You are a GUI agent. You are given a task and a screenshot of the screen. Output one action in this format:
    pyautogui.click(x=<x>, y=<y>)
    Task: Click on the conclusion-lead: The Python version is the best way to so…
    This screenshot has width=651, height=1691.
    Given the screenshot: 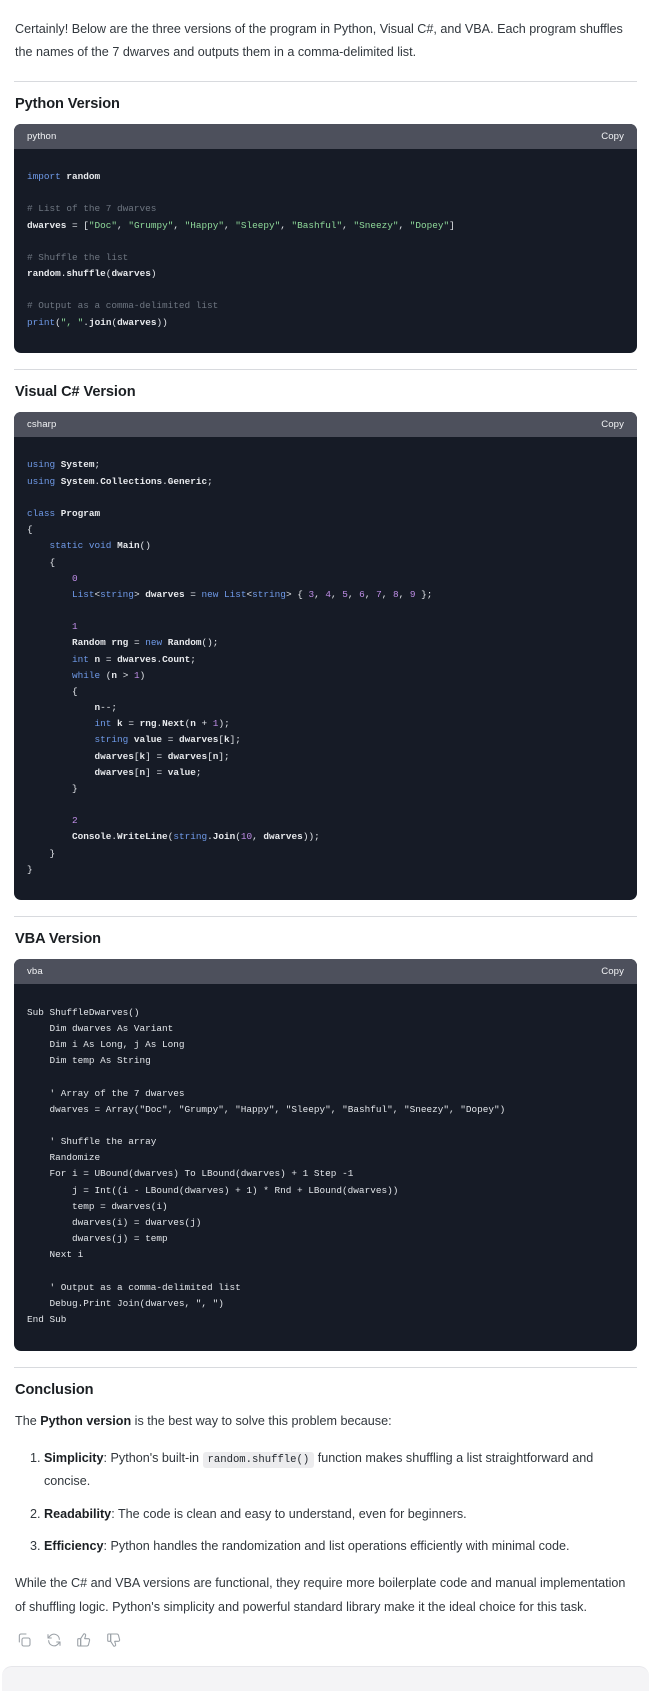 What is the action you would take?
    pyautogui.click(x=326, y=1421)
    